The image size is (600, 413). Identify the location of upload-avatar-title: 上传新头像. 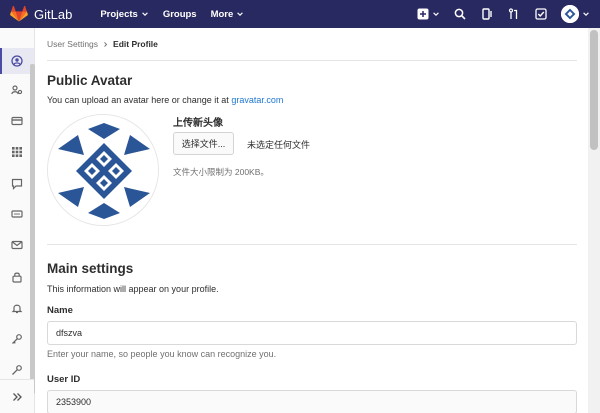
(198, 123).